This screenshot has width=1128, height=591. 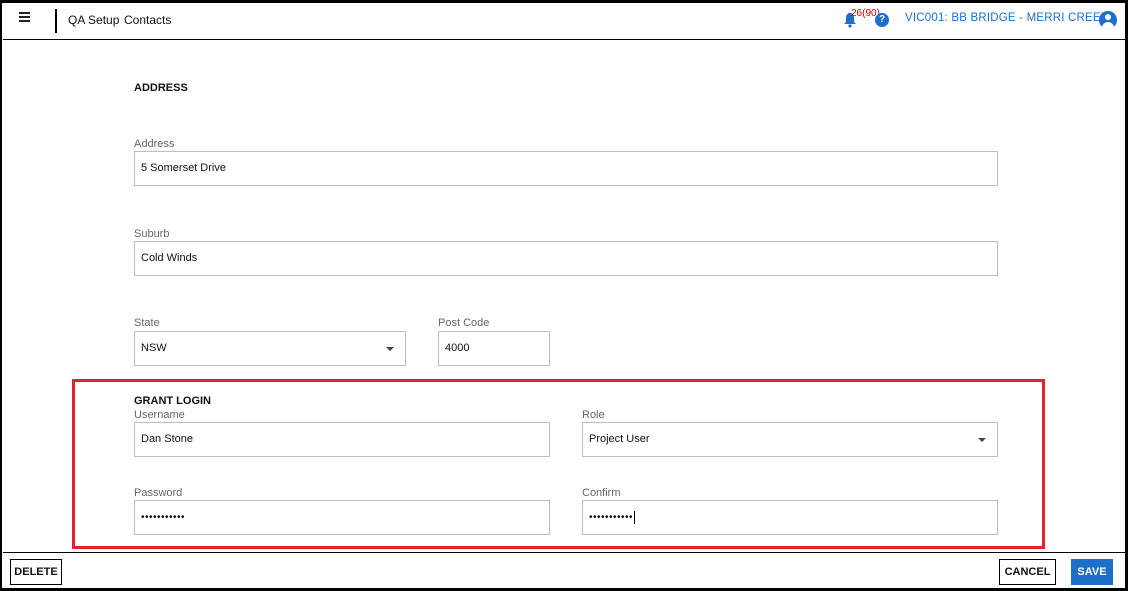 What do you see at coordinates (601, 493) in the screenshot?
I see `confirm-label: Confirm` at bounding box center [601, 493].